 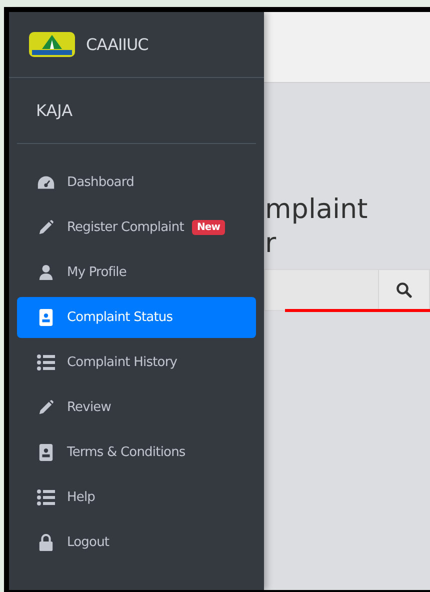 What do you see at coordinates (54, 110) in the screenshot?
I see `user-name: KAJA` at bounding box center [54, 110].